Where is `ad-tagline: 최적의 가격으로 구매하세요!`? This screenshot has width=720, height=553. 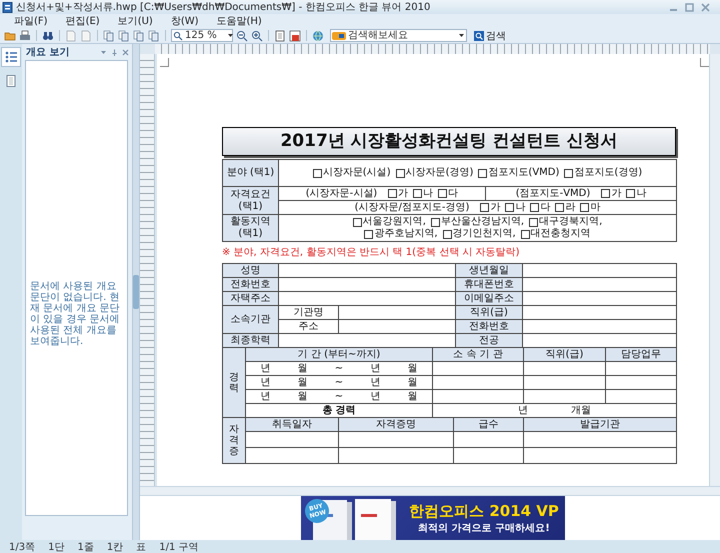 ad-tagline: 최적의 가격으로 구매하세요! is located at coordinates (484, 528).